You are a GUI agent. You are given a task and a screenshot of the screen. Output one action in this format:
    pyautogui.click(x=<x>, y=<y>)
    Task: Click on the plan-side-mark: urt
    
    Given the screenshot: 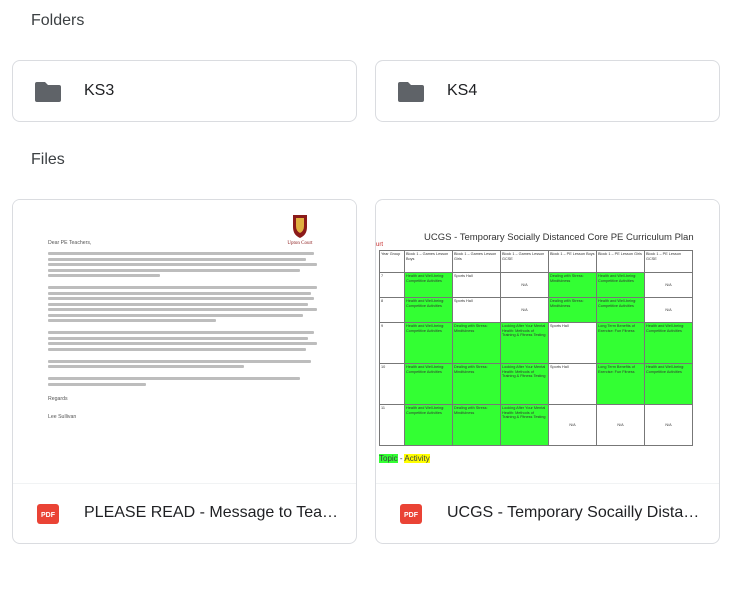 What is the action you would take?
    pyautogui.click(x=380, y=245)
    